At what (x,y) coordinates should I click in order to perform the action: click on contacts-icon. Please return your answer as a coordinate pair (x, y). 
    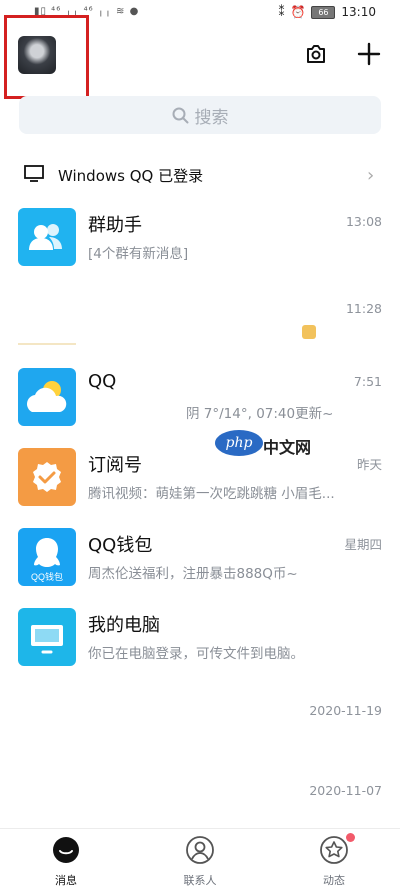
    Looking at the image, I should click on (200, 850).